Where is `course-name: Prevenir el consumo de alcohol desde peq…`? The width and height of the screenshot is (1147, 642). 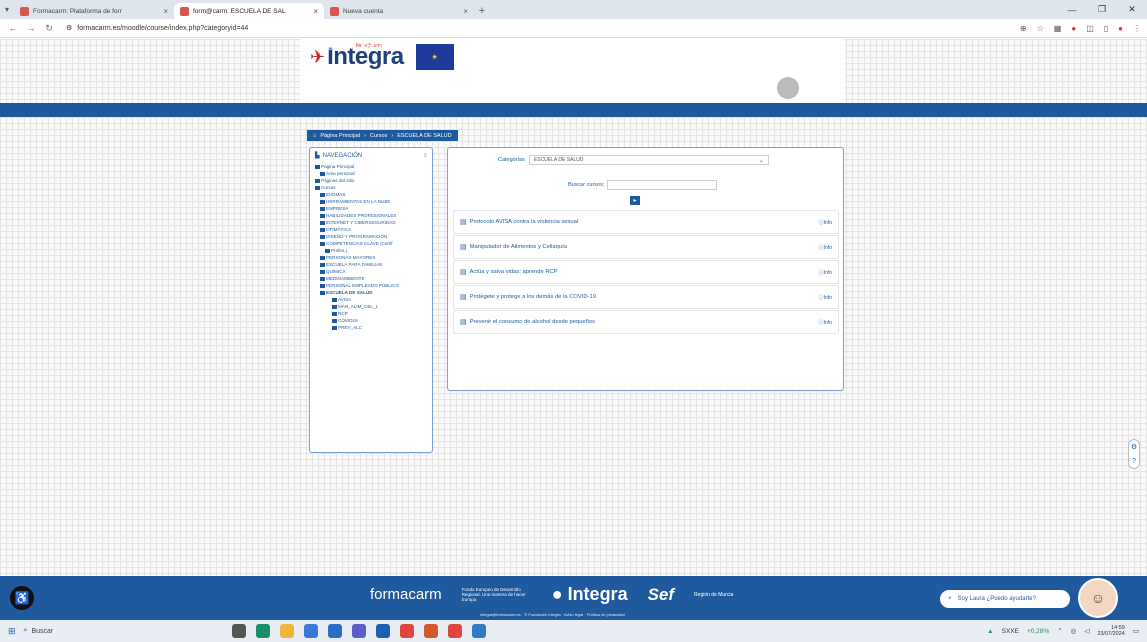 course-name: Prevenir el consumo de alcohol desde peq… is located at coordinates (644, 322).